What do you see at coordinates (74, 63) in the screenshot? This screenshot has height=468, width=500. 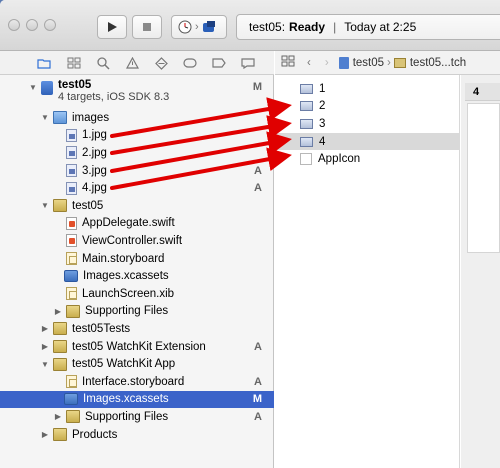 I see `symbol-navigator-icon` at bounding box center [74, 63].